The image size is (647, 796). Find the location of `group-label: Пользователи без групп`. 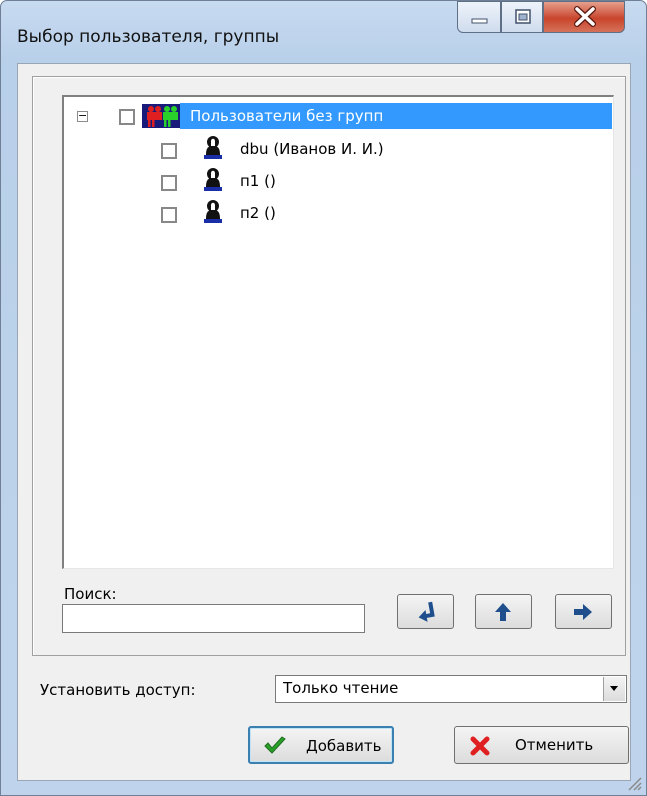

group-label: Пользователи без групп is located at coordinates (286, 119).